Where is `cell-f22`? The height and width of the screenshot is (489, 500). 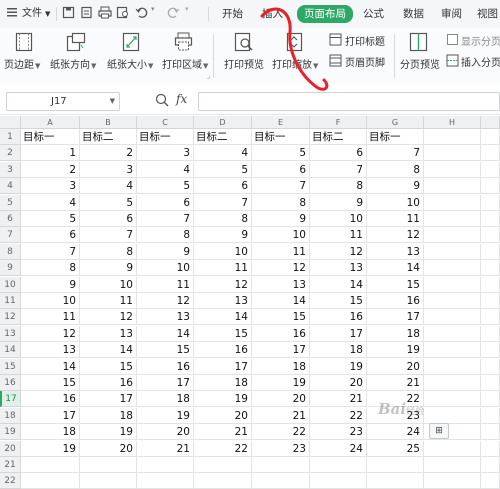 cell-f22 is located at coordinates (338, 481).